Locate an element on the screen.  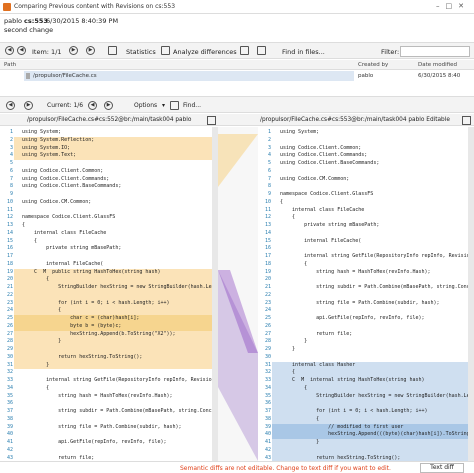
line-number: 9 is located at coordinates (269, 194).